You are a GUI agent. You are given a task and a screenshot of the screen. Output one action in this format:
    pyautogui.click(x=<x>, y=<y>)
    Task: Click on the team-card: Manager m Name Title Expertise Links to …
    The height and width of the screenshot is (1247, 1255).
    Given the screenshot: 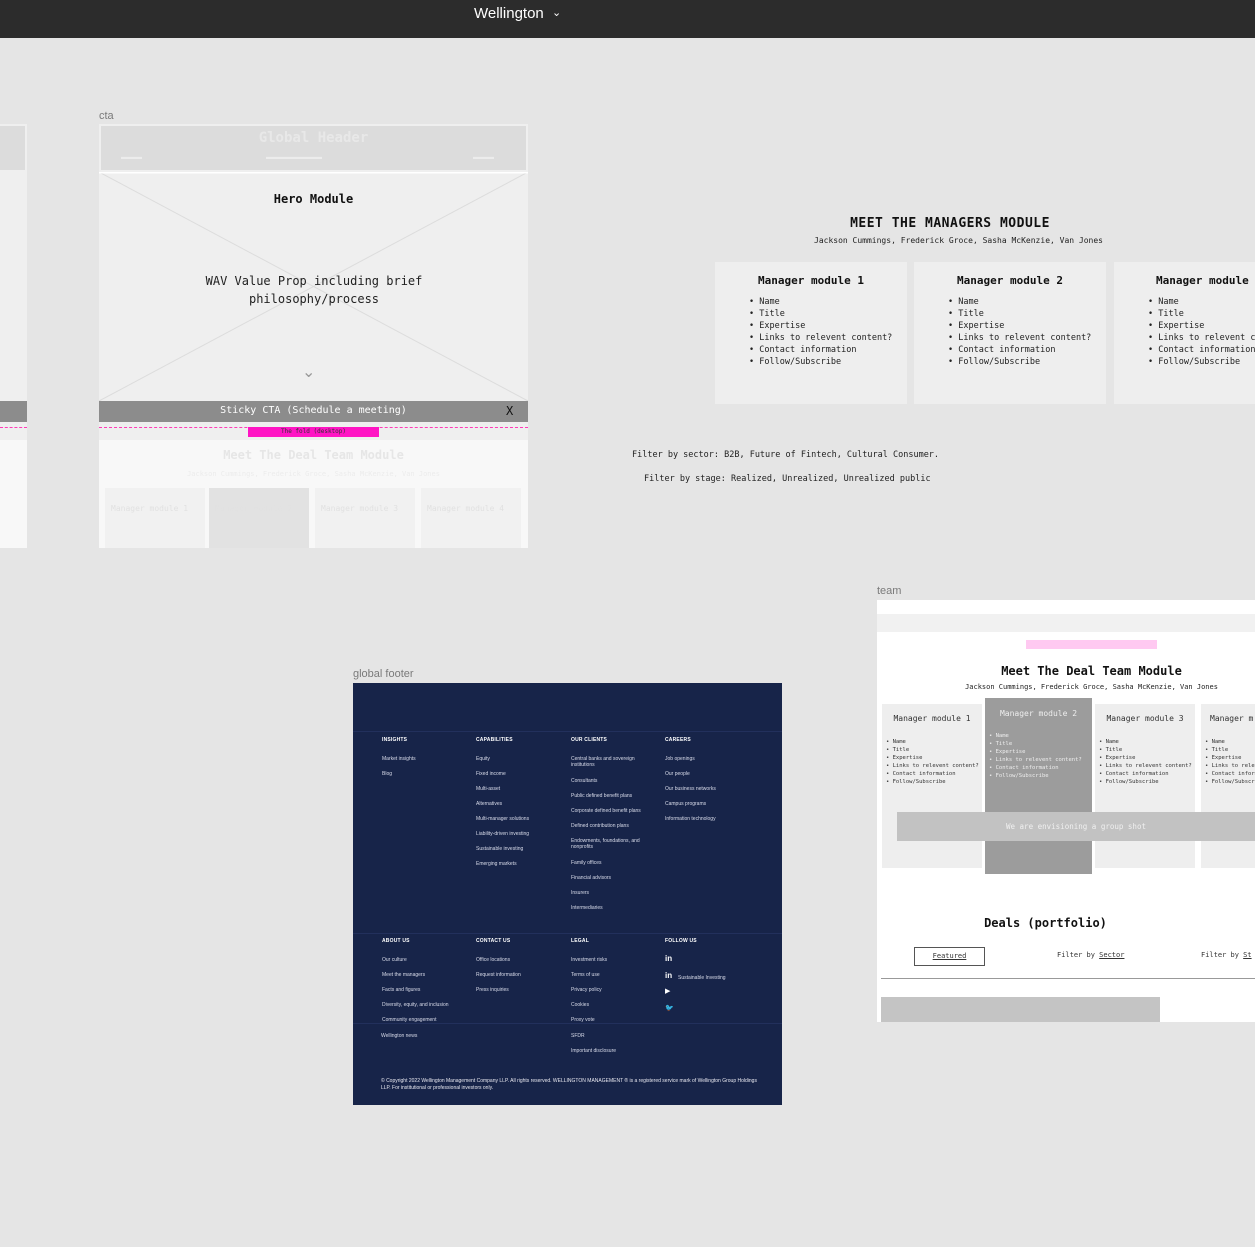 What is the action you would take?
    pyautogui.click(x=1228, y=786)
    